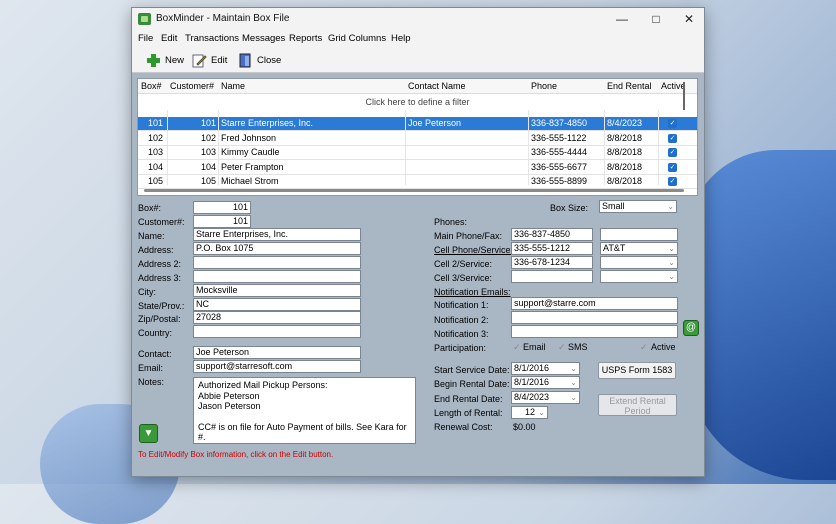  I want to click on begin-rental-date-picker: 8/1/2016 ⌄, so click(545, 382).